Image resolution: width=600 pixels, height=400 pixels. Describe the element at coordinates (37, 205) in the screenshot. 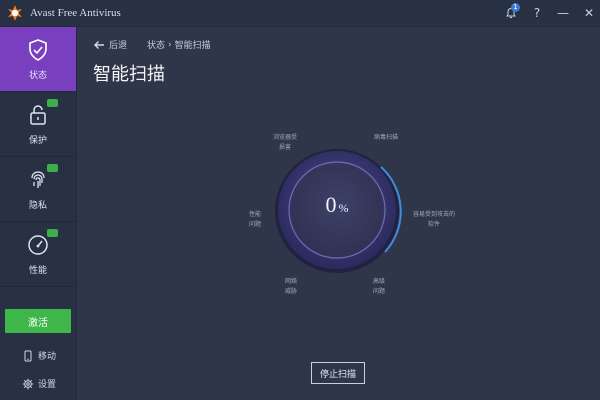

I see `sidebar-item-label: 隐私` at that location.